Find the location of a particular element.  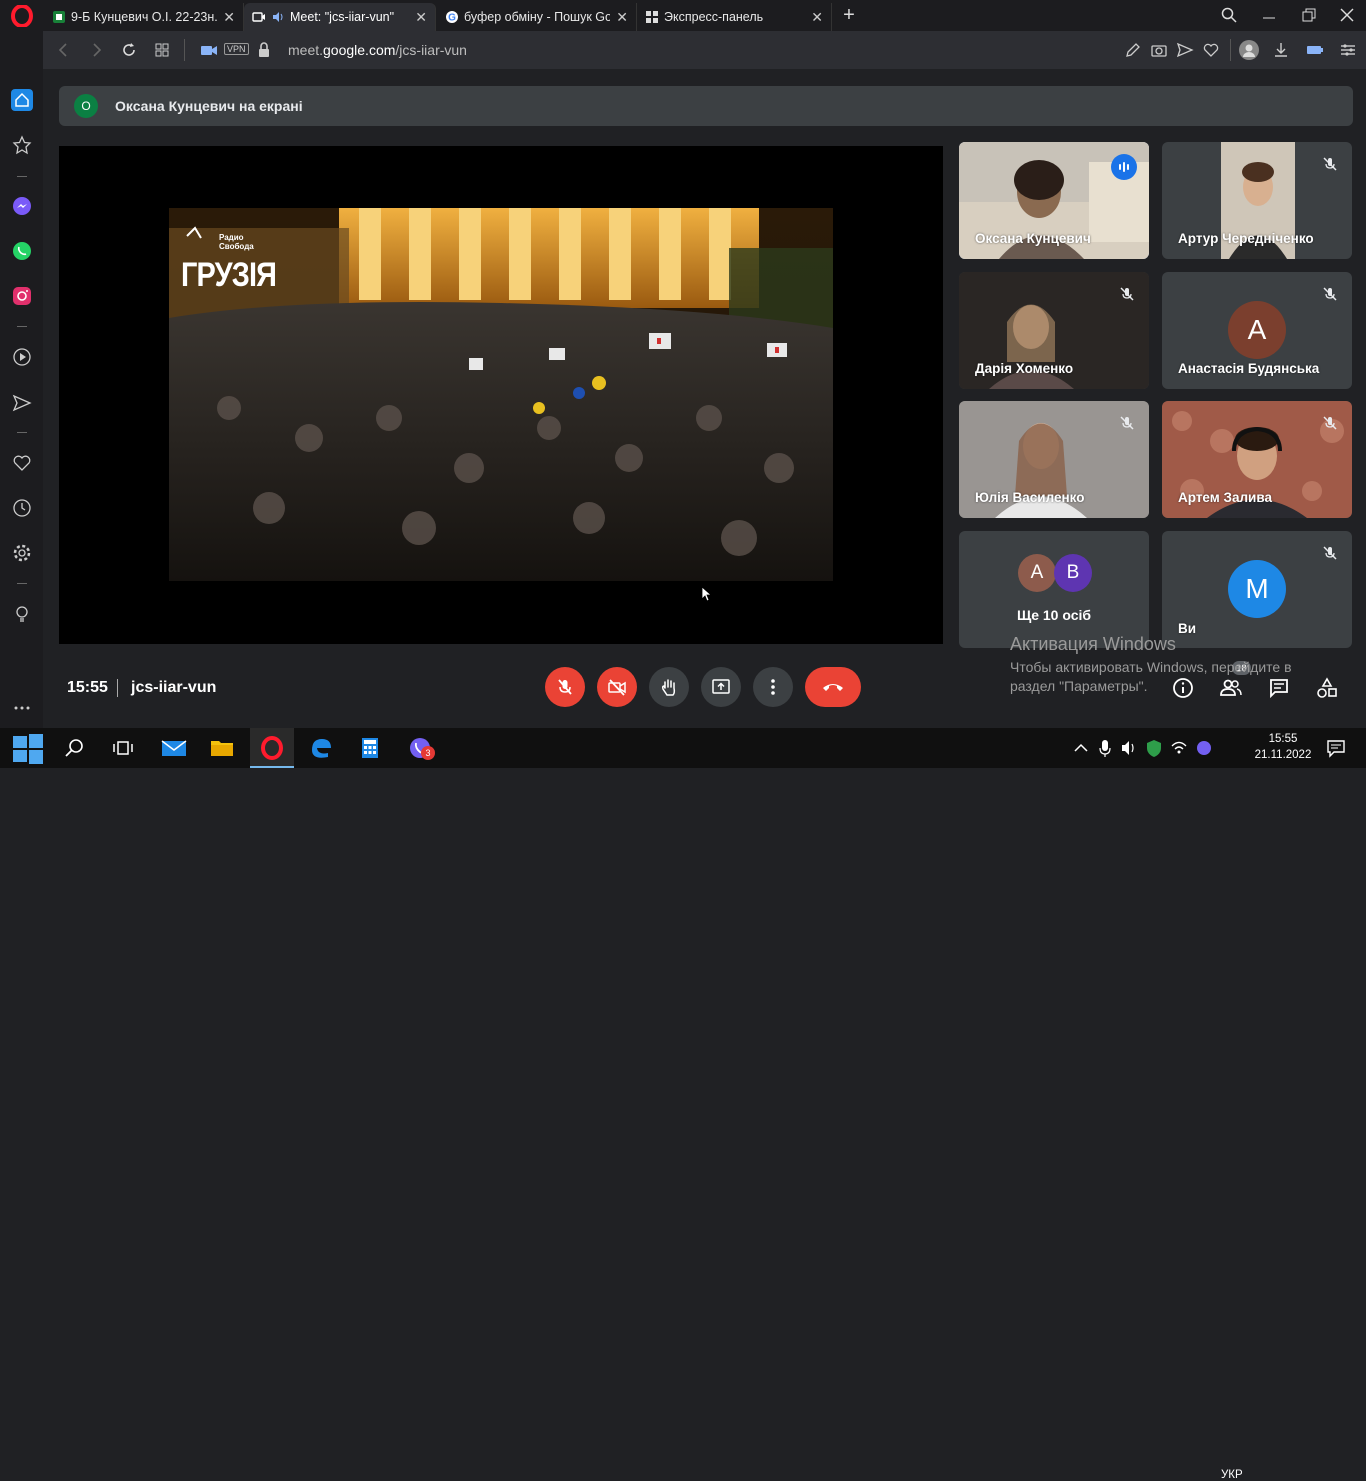

self-avatar: М is located at coordinates (1257, 589).